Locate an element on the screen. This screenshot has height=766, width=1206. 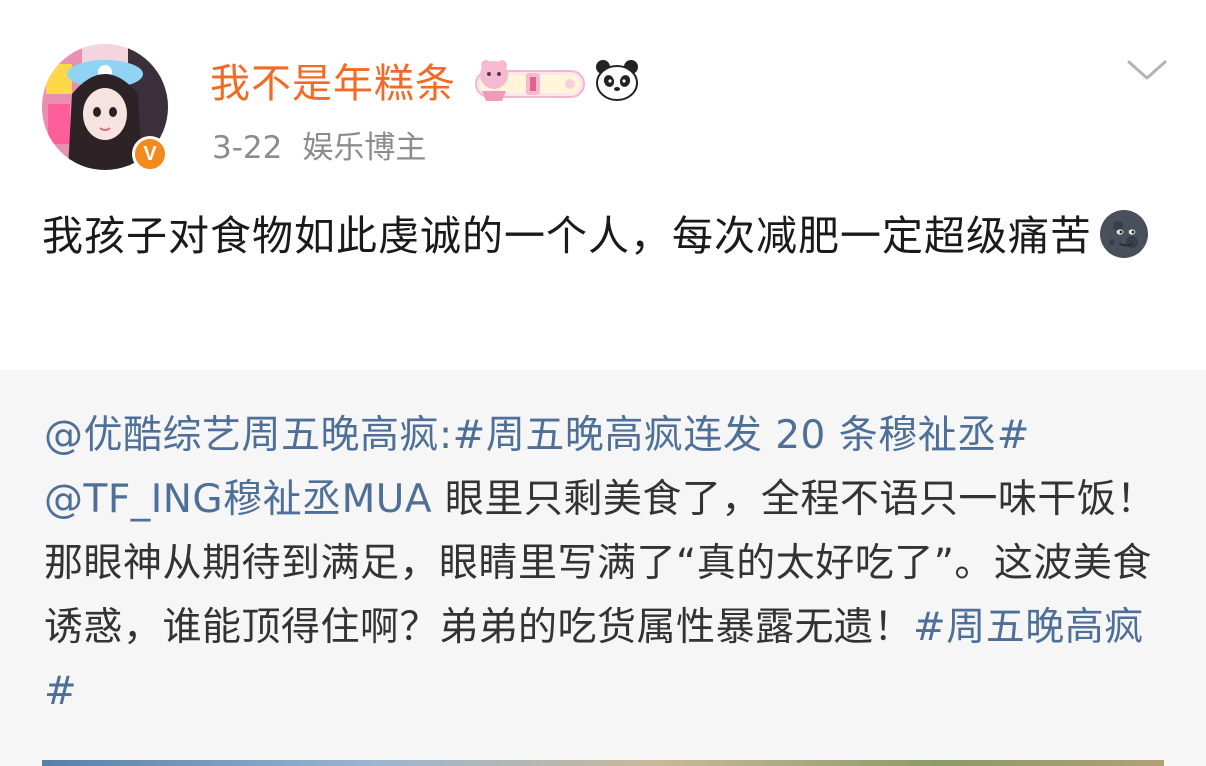
repost-media-preview is located at coordinates (603, 763).